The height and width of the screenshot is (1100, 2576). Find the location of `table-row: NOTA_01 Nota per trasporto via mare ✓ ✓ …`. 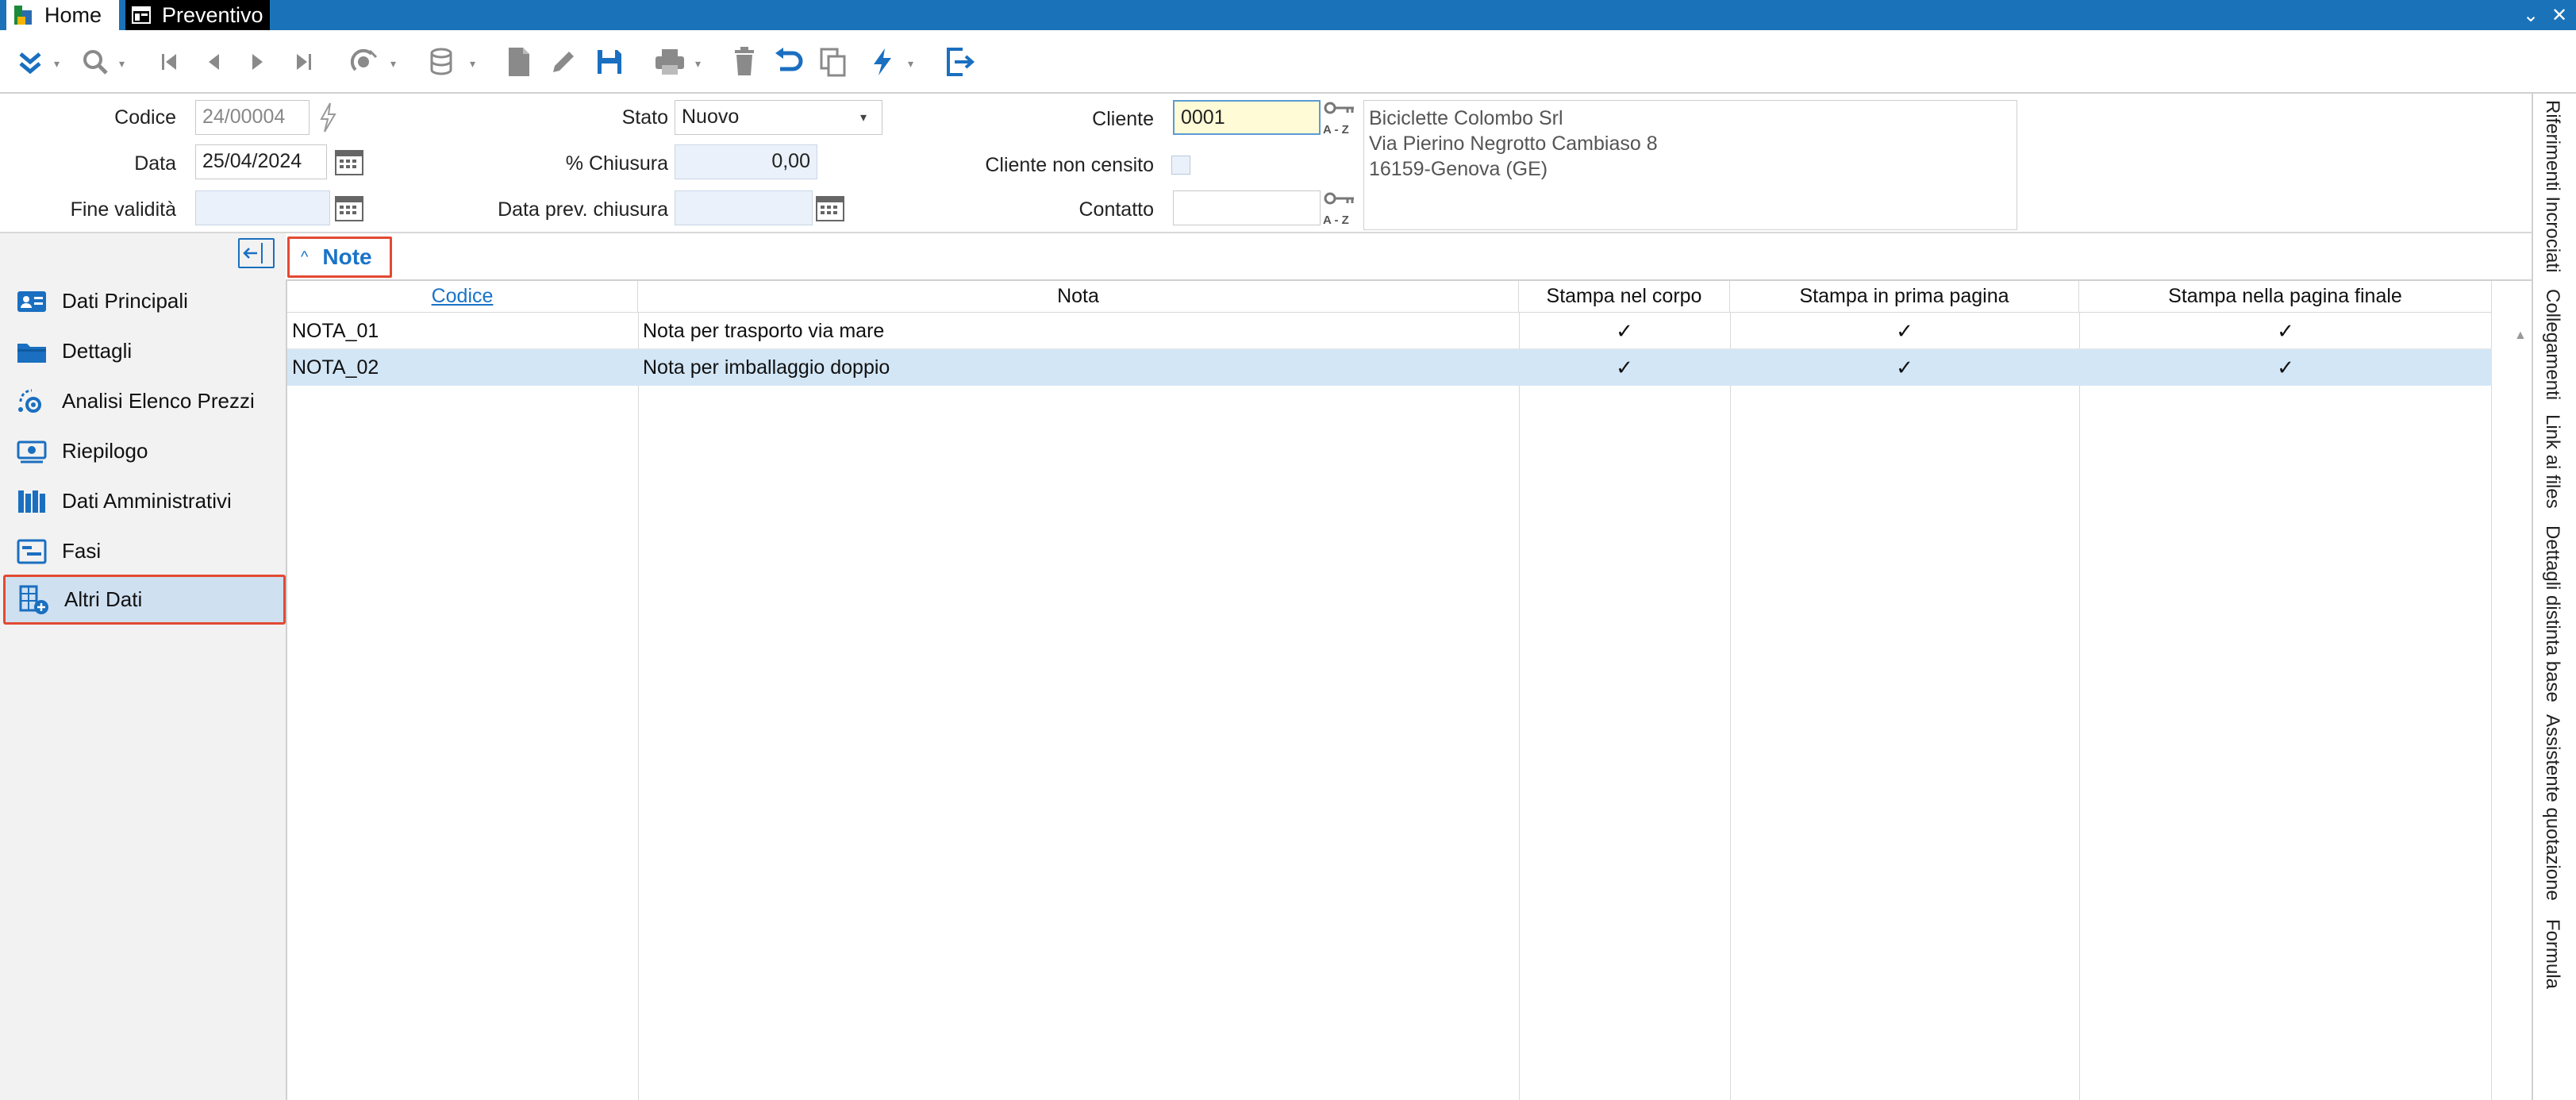

table-row: NOTA_01 Nota per trasporto via mare ✓ ✓ … is located at coordinates (1389, 331).